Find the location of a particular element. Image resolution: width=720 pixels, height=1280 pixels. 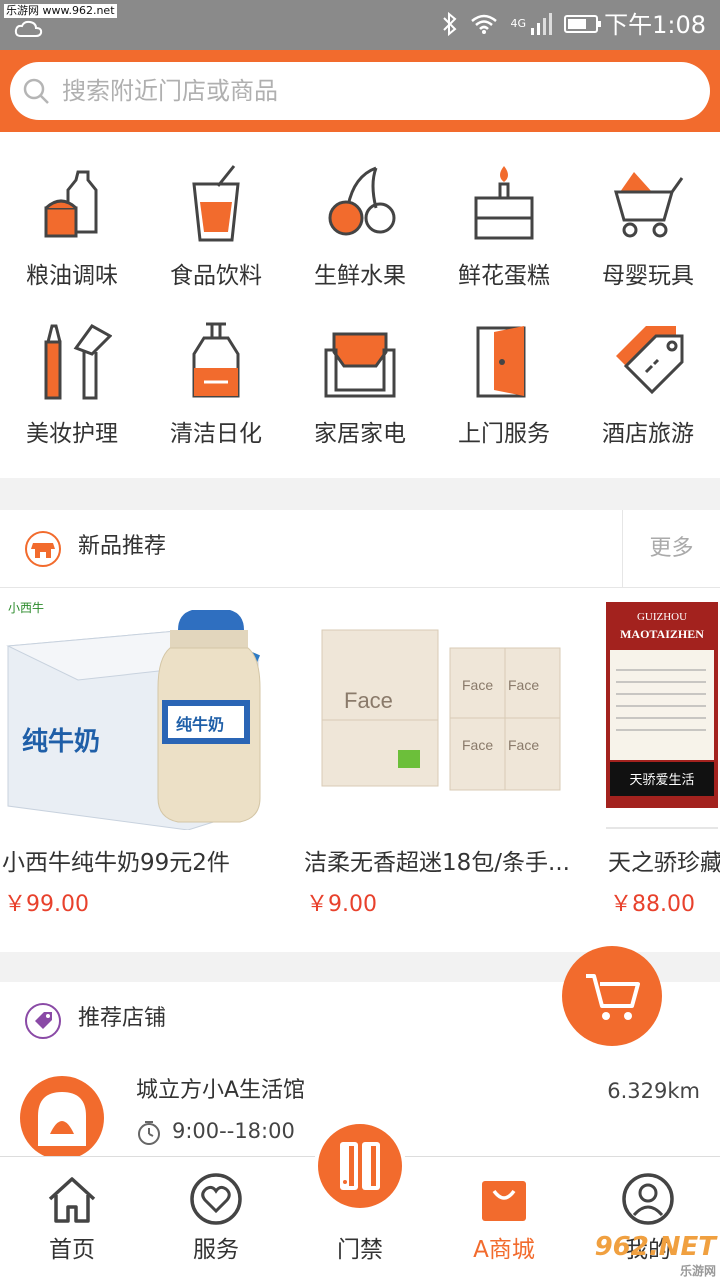

brand-logo-text: 小西牛 is located at coordinates (26, 607).